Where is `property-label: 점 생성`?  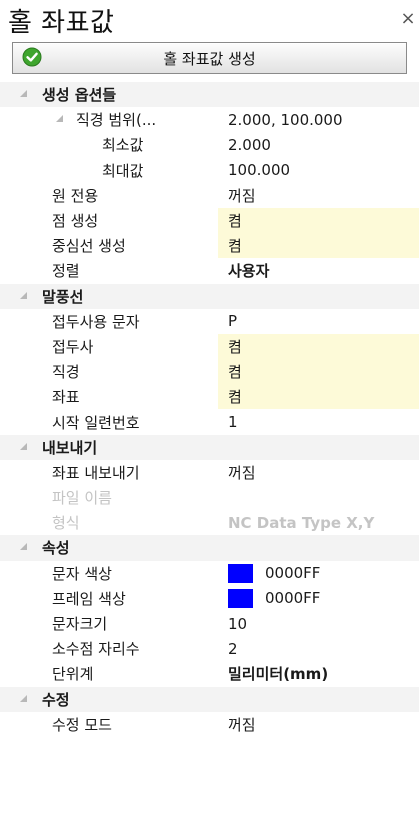
property-label: 점 생성 is located at coordinates (75, 221).